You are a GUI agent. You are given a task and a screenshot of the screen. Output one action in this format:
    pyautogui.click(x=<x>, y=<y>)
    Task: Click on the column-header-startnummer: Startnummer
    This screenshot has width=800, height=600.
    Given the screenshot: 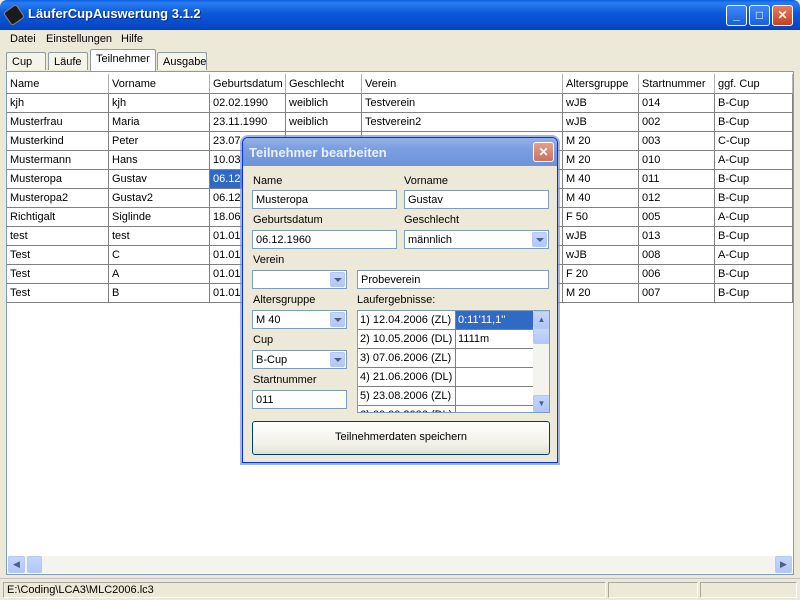 What is the action you would take?
    pyautogui.click(x=677, y=84)
    